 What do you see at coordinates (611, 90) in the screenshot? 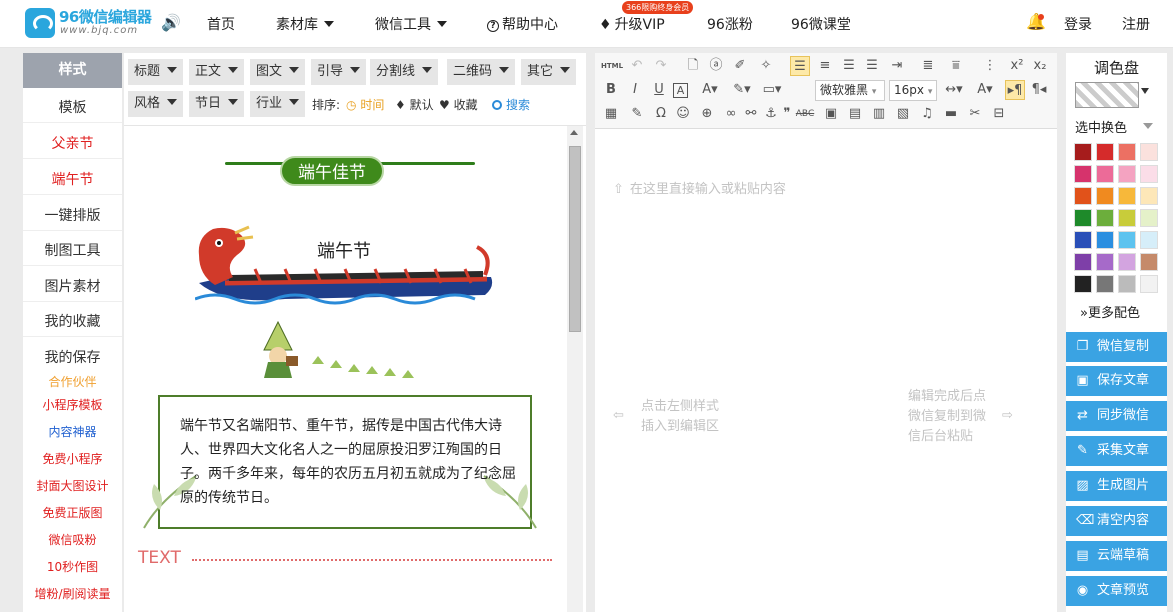
I see `bold-icon: B` at bounding box center [611, 90].